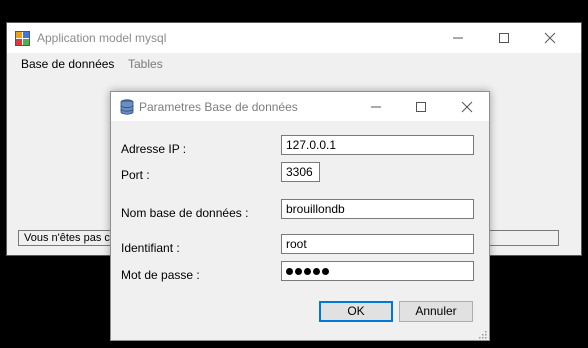 The height and width of the screenshot is (348, 588). I want to click on window-title: Application model mysql, so click(102, 38).